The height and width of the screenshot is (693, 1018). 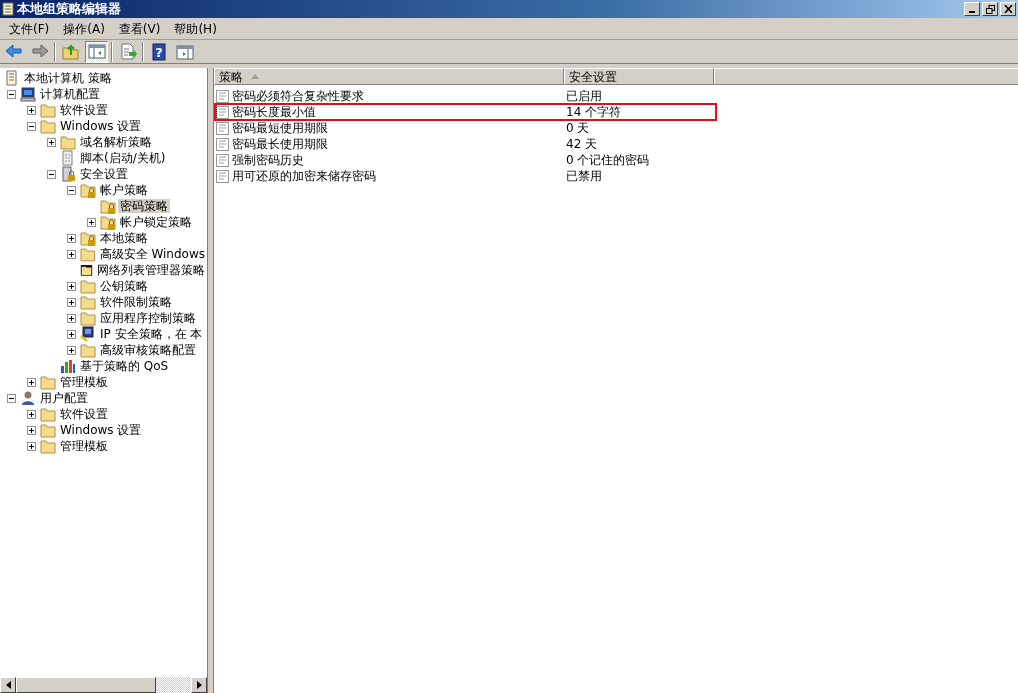 I want to click on user-icon, so click(x=28, y=398).